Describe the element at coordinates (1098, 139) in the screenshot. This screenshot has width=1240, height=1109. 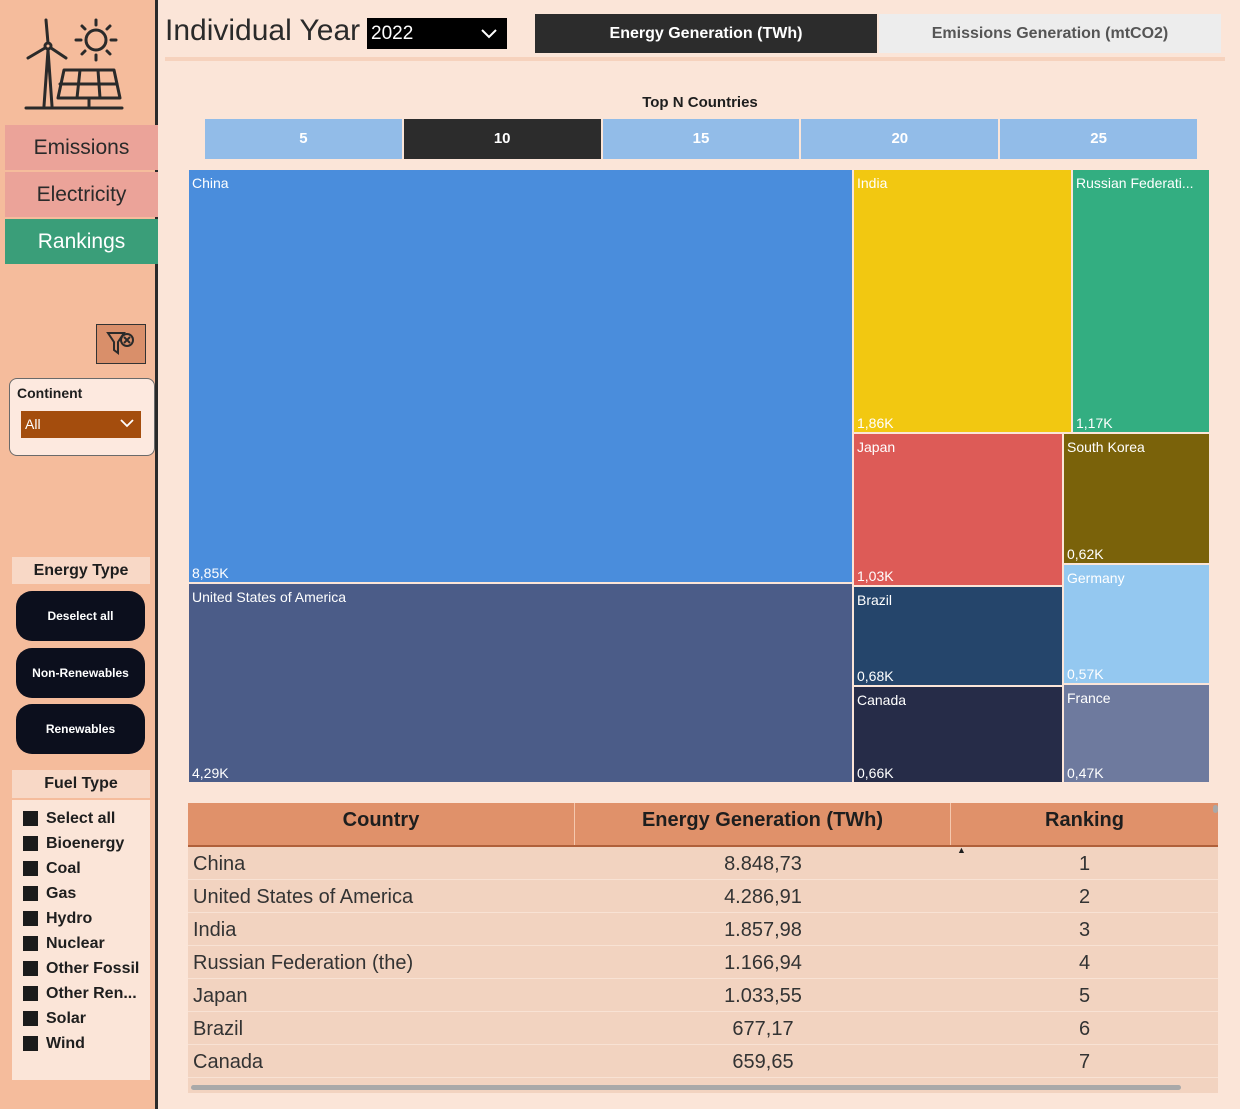
I see `top-n-option-25: 25` at that location.